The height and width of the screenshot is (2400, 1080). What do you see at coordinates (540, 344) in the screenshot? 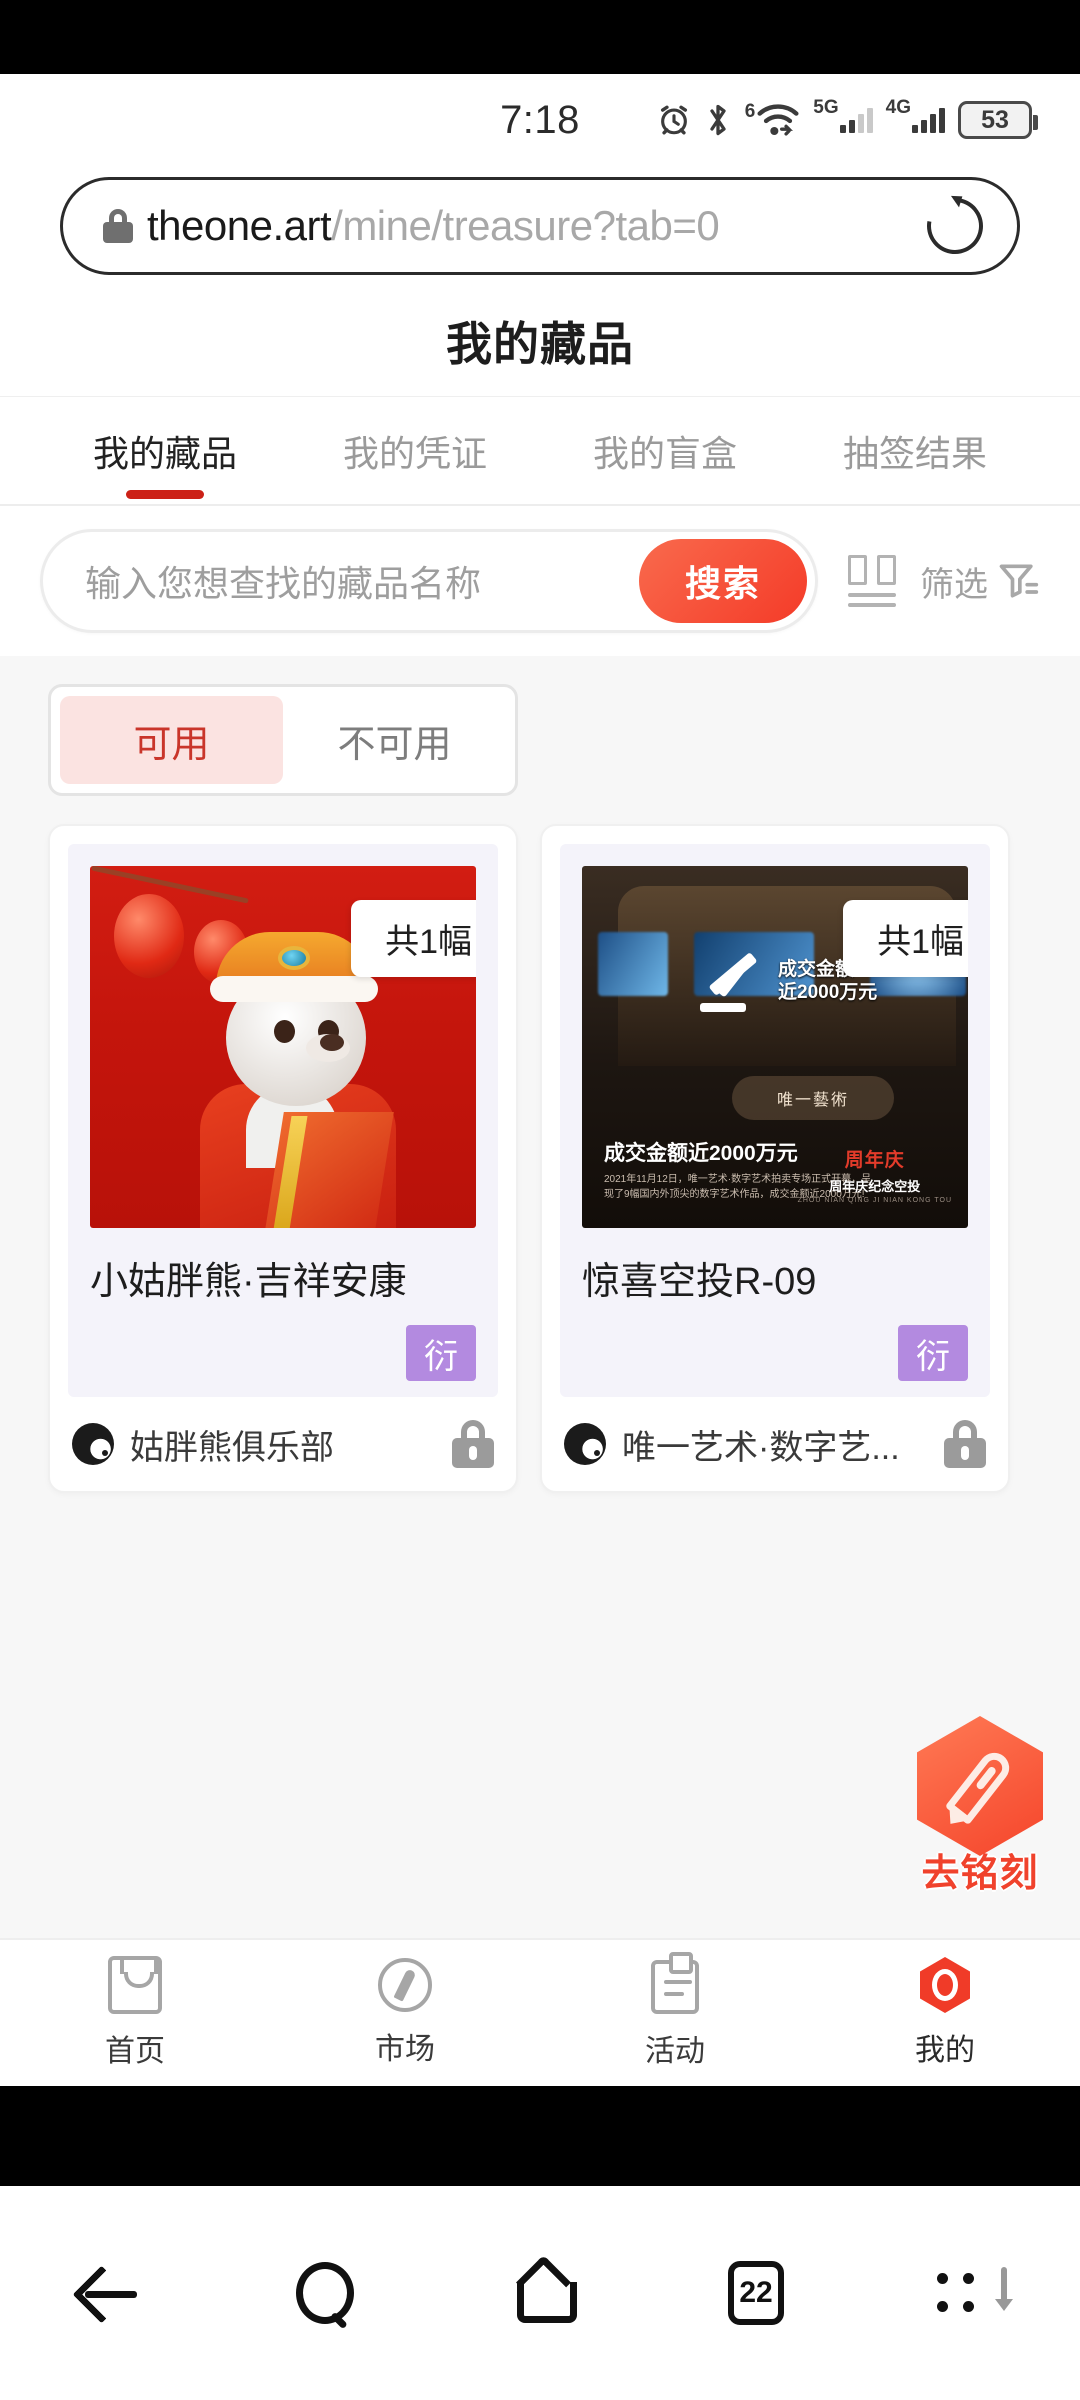
I see `page-title: 我的藏品` at bounding box center [540, 344].